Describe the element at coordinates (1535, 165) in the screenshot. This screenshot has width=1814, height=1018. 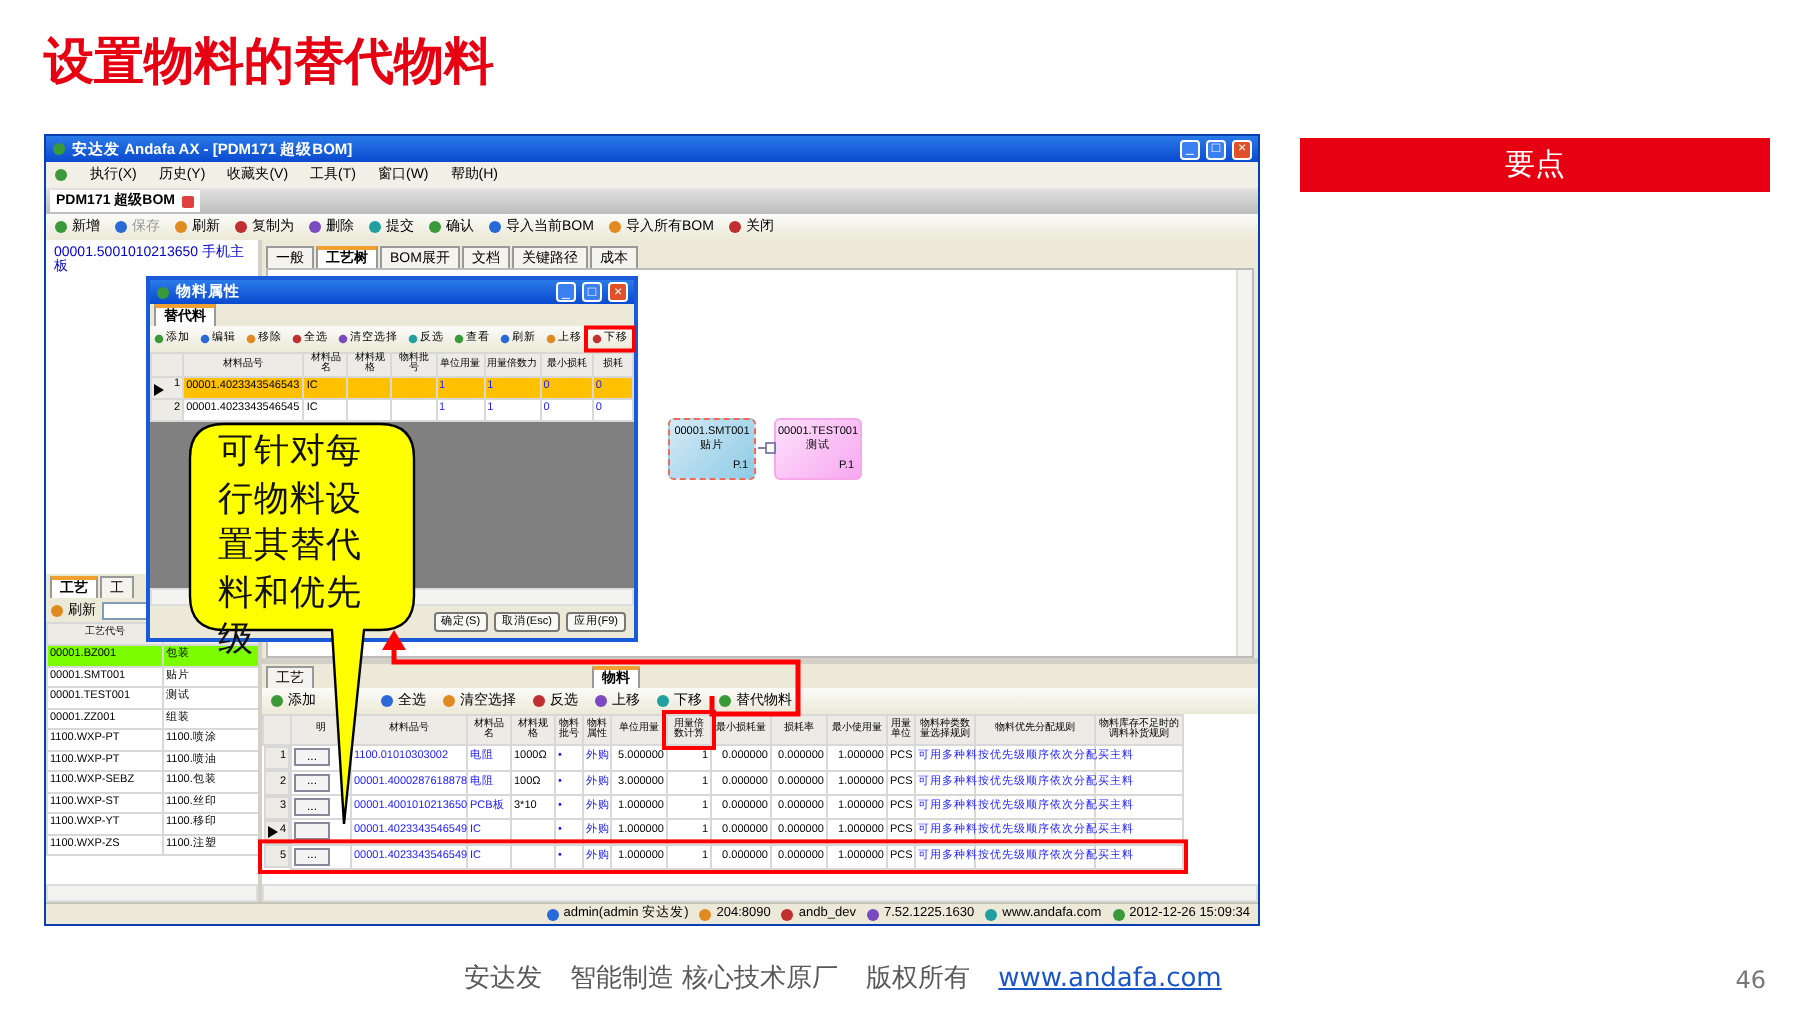
I see `key-points-heading: 要点` at that location.